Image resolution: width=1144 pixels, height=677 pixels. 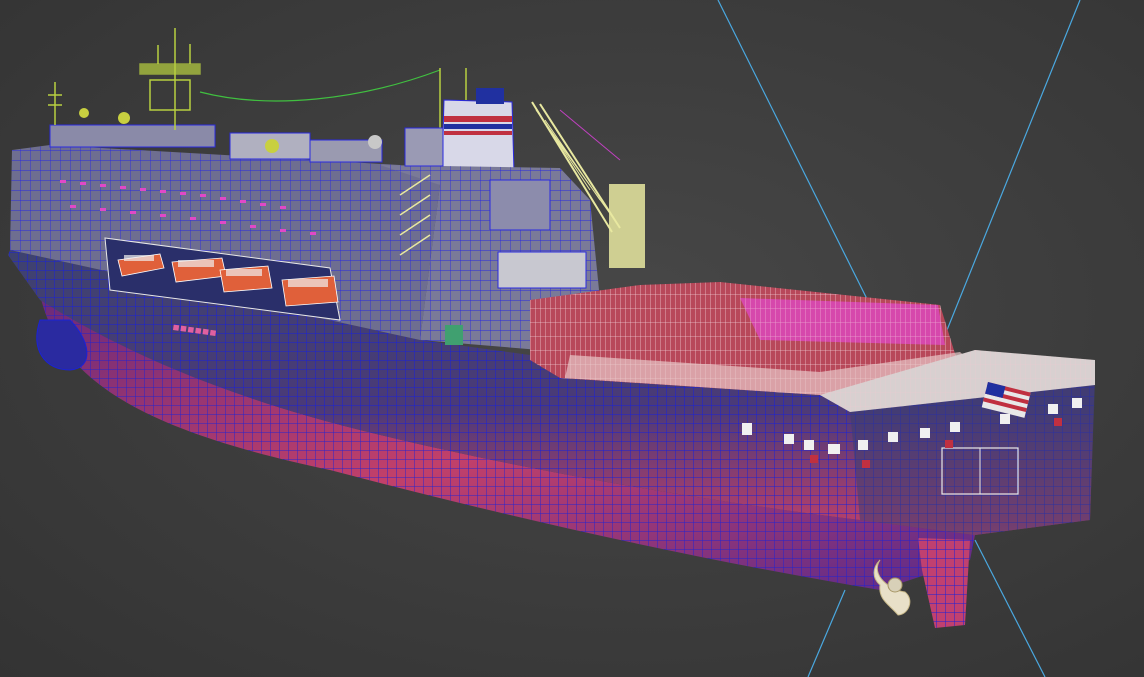 What do you see at coordinates (944, 583) in the screenshot?
I see `rudder` at bounding box center [944, 583].